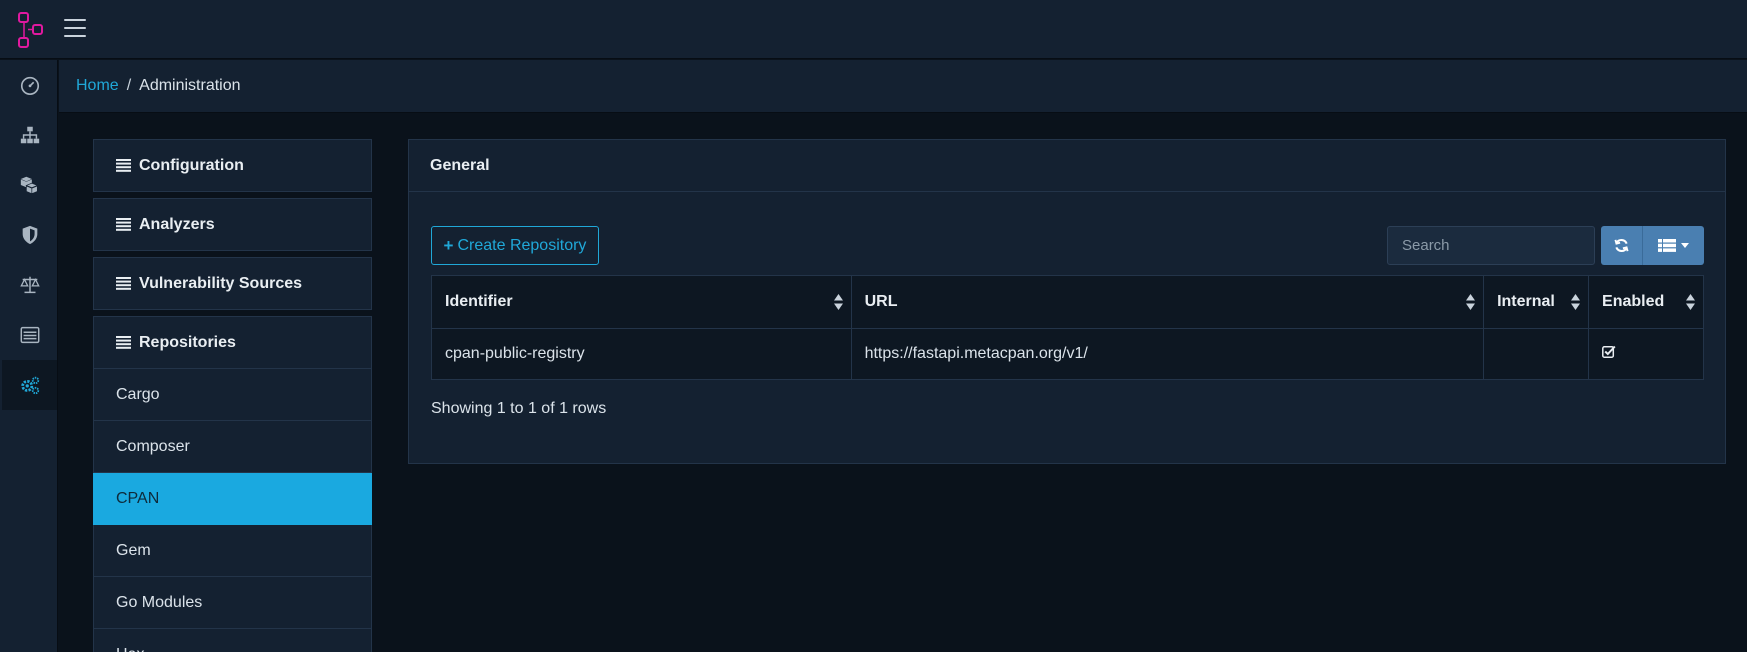 The image size is (1747, 652). I want to click on column-header-label: URL, so click(881, 301).